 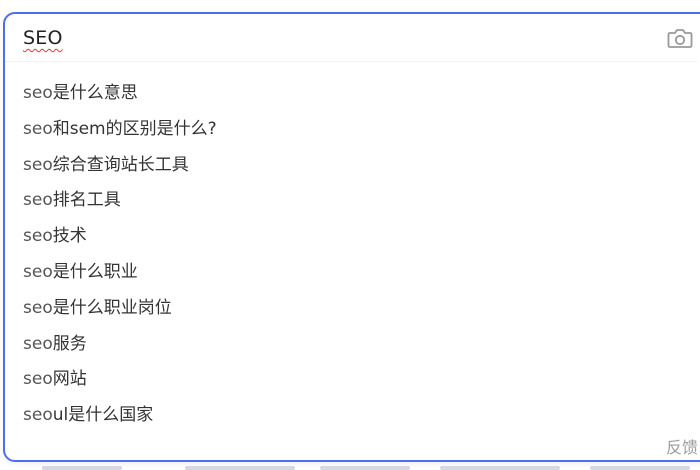 What do you see at coordinates (69, 343) in the screenshot?
I see `suggestion-text: 服务` at bounding box center [69, 343].